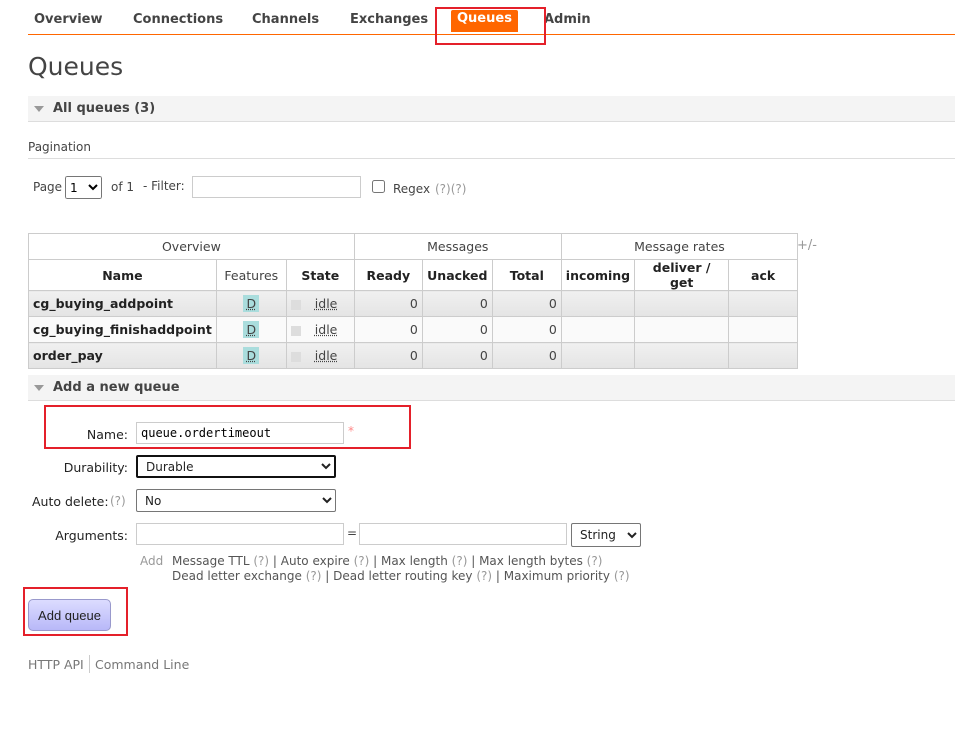 The width and height of the screenshot is (955, 755). Describe the element at coordinates (56, 664) in the screenshot. I see `footer-http-api: HTTP API` at that location.